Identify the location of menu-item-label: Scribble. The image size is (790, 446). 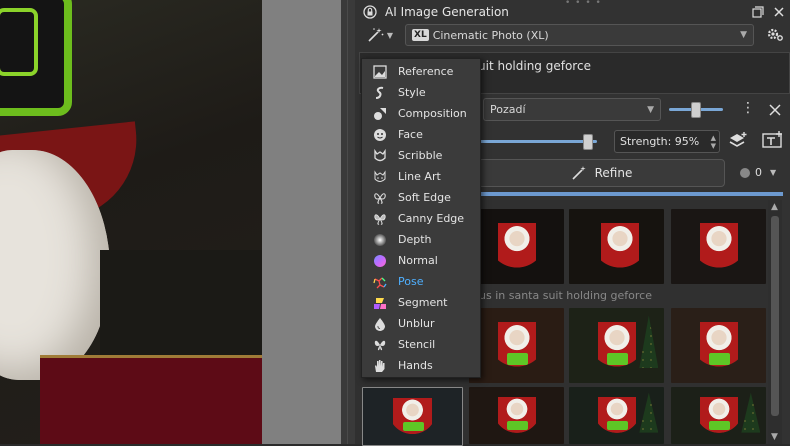
(420, 155).